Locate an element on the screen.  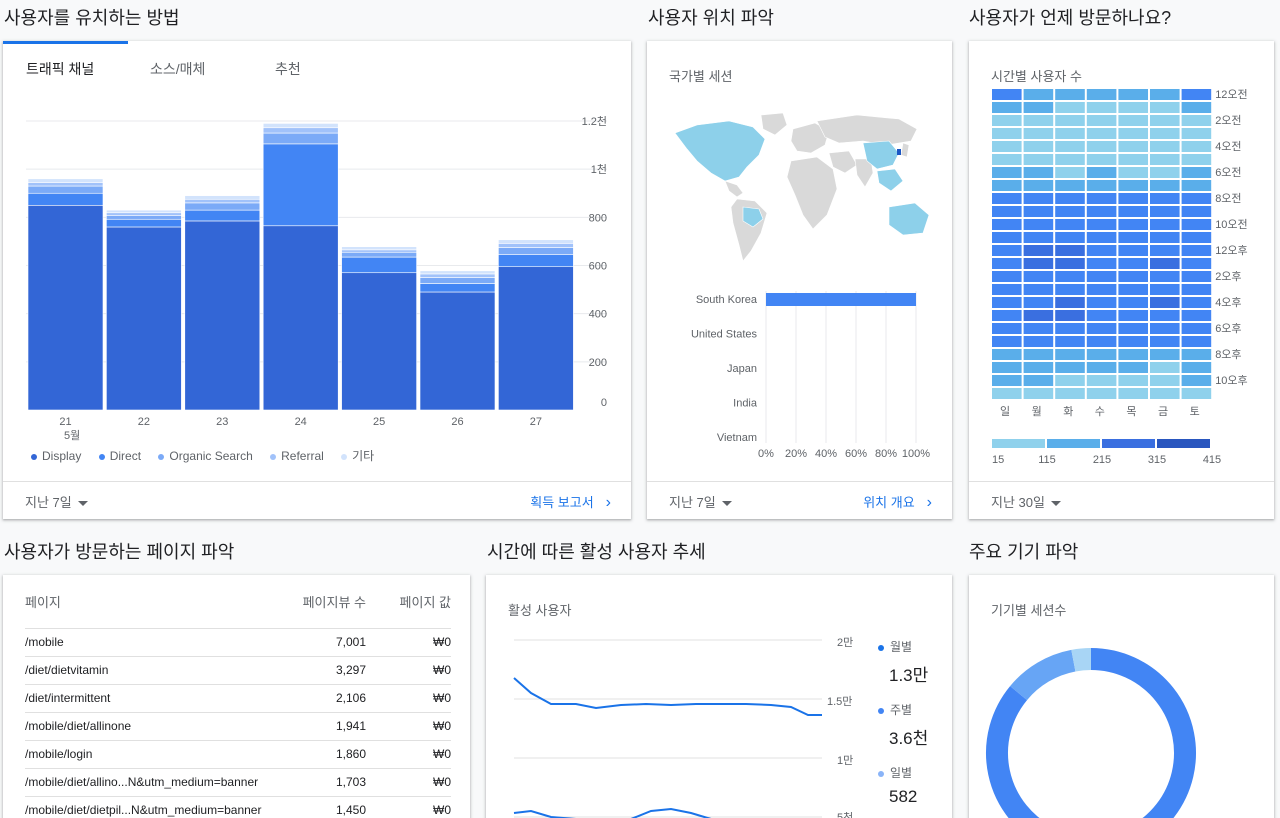
country-label: Japan is located at coordinates (742, 369).